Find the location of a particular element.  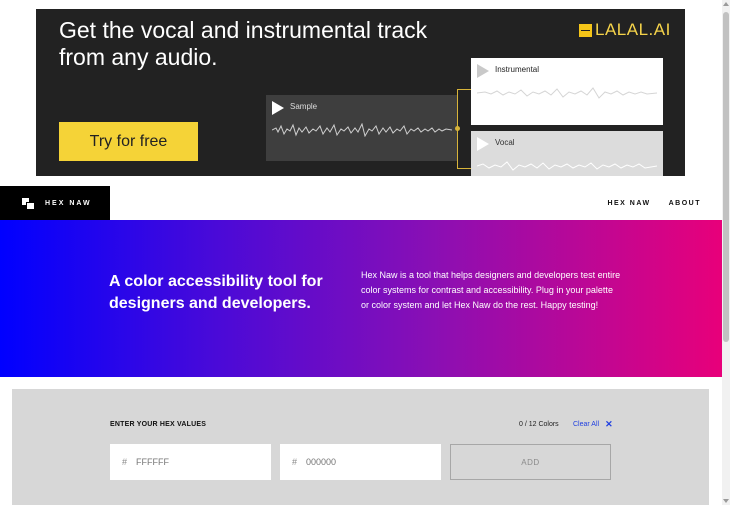

sample-label: Sample is located at coordinates (304, 106).